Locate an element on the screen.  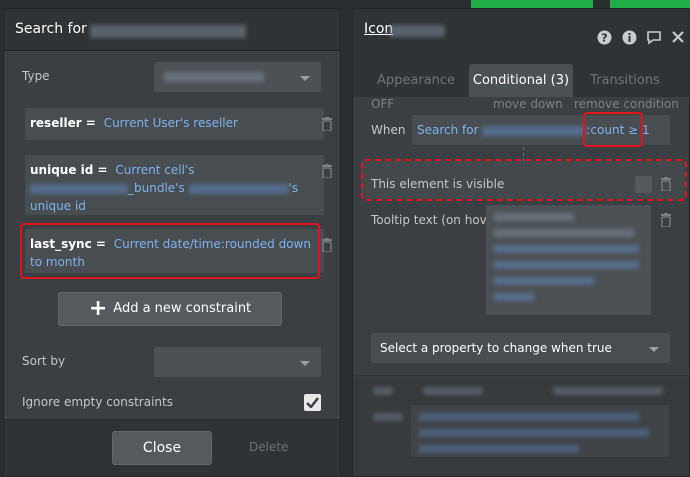
tab-label: Transitions is located at coordinates (625, 80).